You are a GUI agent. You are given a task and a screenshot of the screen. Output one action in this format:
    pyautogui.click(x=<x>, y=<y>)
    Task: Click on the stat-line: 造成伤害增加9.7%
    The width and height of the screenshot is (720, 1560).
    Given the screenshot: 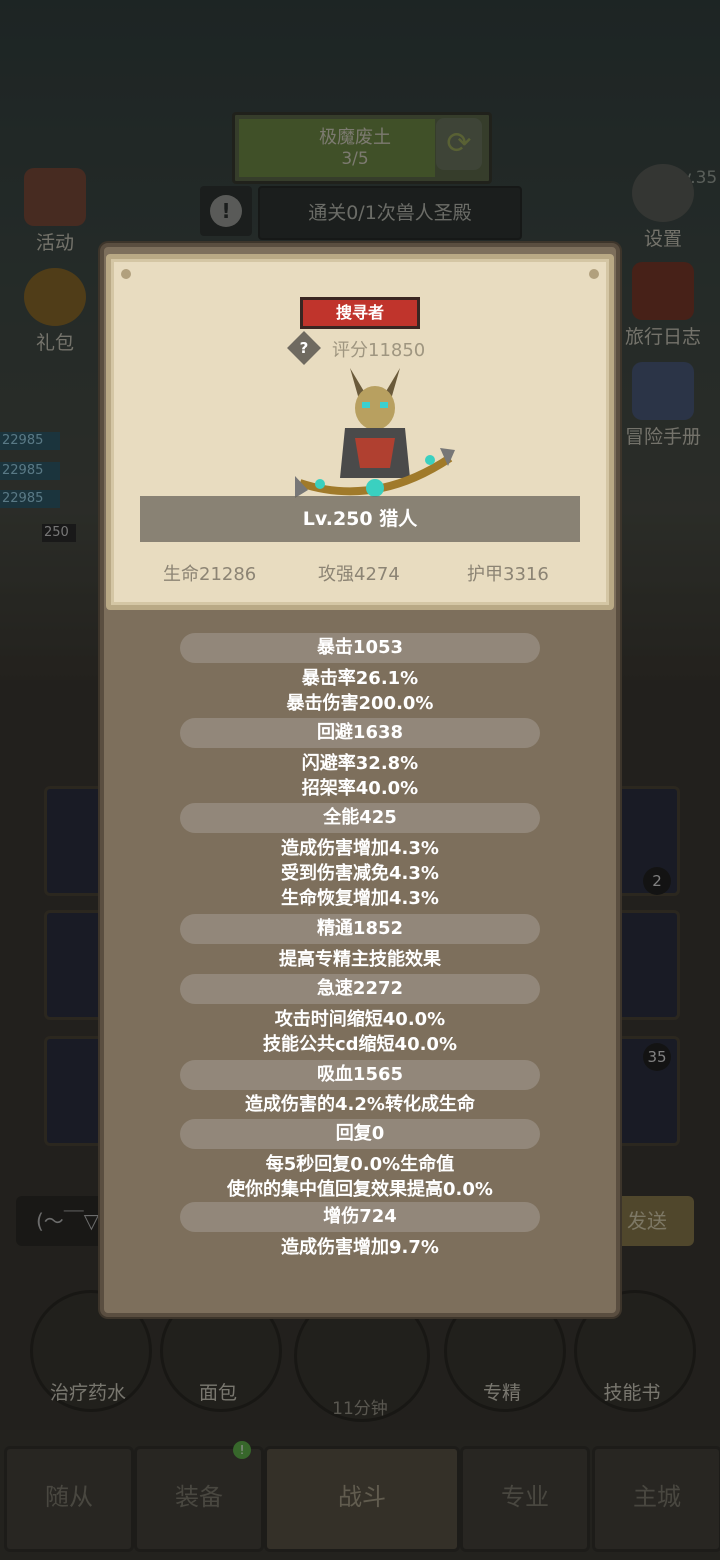 What is the action you would take?
    pyautogui.click(x=360, y=1247)
    